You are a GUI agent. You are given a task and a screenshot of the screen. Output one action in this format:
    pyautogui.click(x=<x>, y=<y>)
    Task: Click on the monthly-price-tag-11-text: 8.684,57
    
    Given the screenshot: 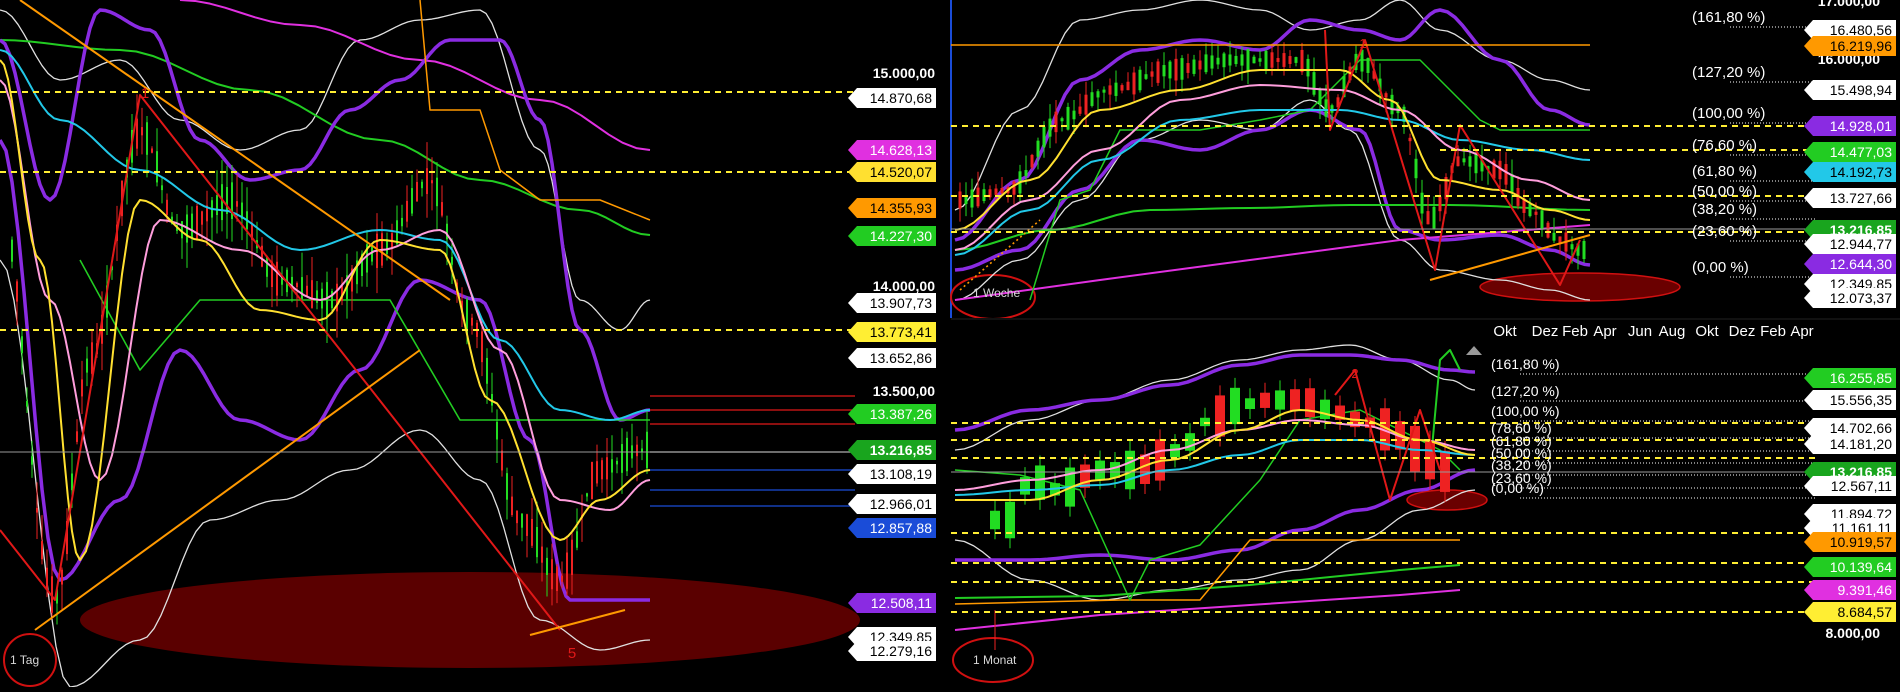 What is the action you would take?
    pyautogui.click(x=1865, y=612)
    